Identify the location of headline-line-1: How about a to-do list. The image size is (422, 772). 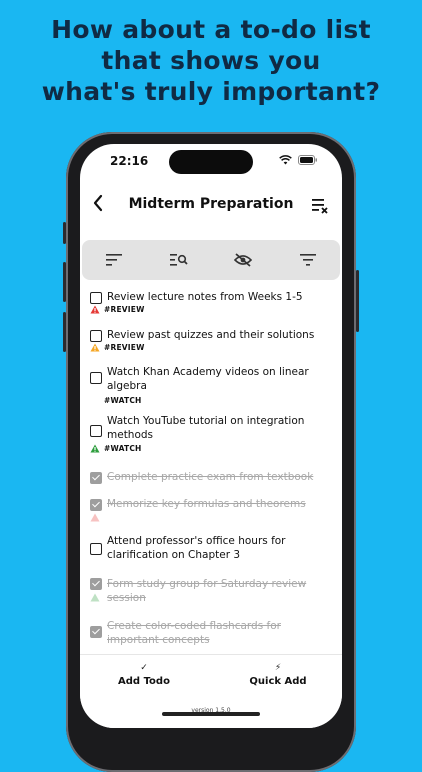
(211, 29).